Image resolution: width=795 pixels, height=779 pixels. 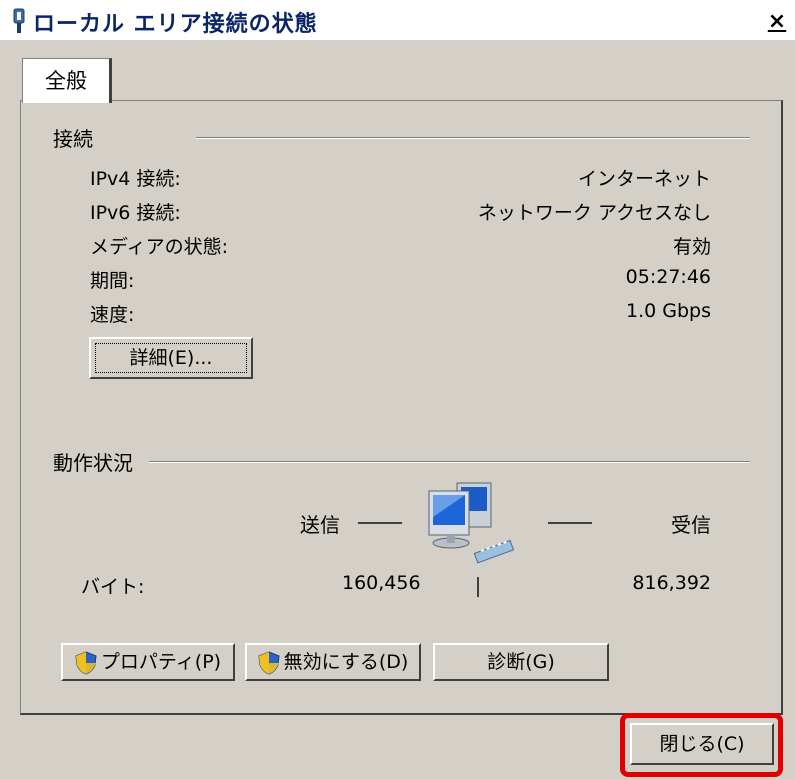 I want to click on ipv4-label: IPv4 接続:, so click(x=135, y=179).